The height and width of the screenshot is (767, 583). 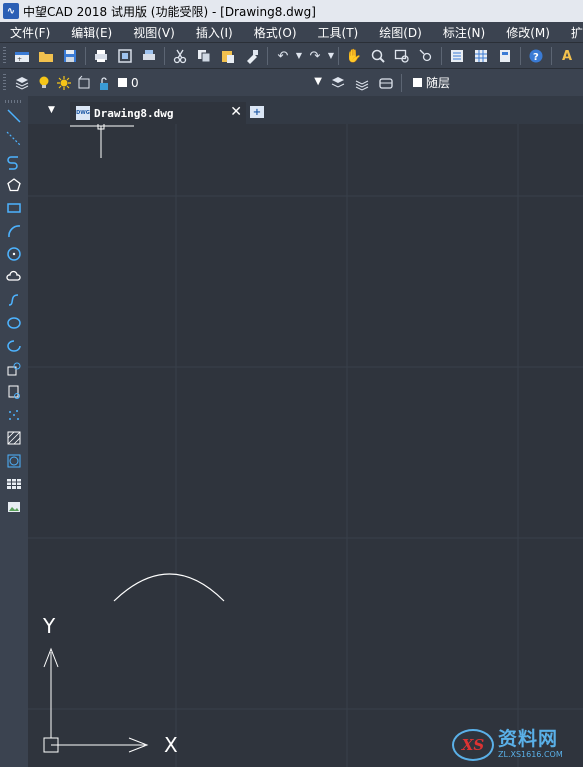 I want to click on layer-color-swatch, so click(x=122, y=82).